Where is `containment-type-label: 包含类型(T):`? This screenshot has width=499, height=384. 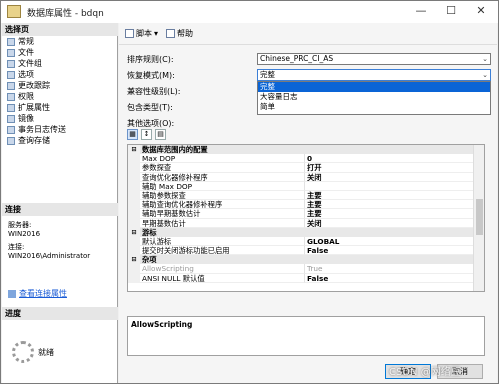 containment-type-label: 包含类型(T): is located at coordinates (150, 107).